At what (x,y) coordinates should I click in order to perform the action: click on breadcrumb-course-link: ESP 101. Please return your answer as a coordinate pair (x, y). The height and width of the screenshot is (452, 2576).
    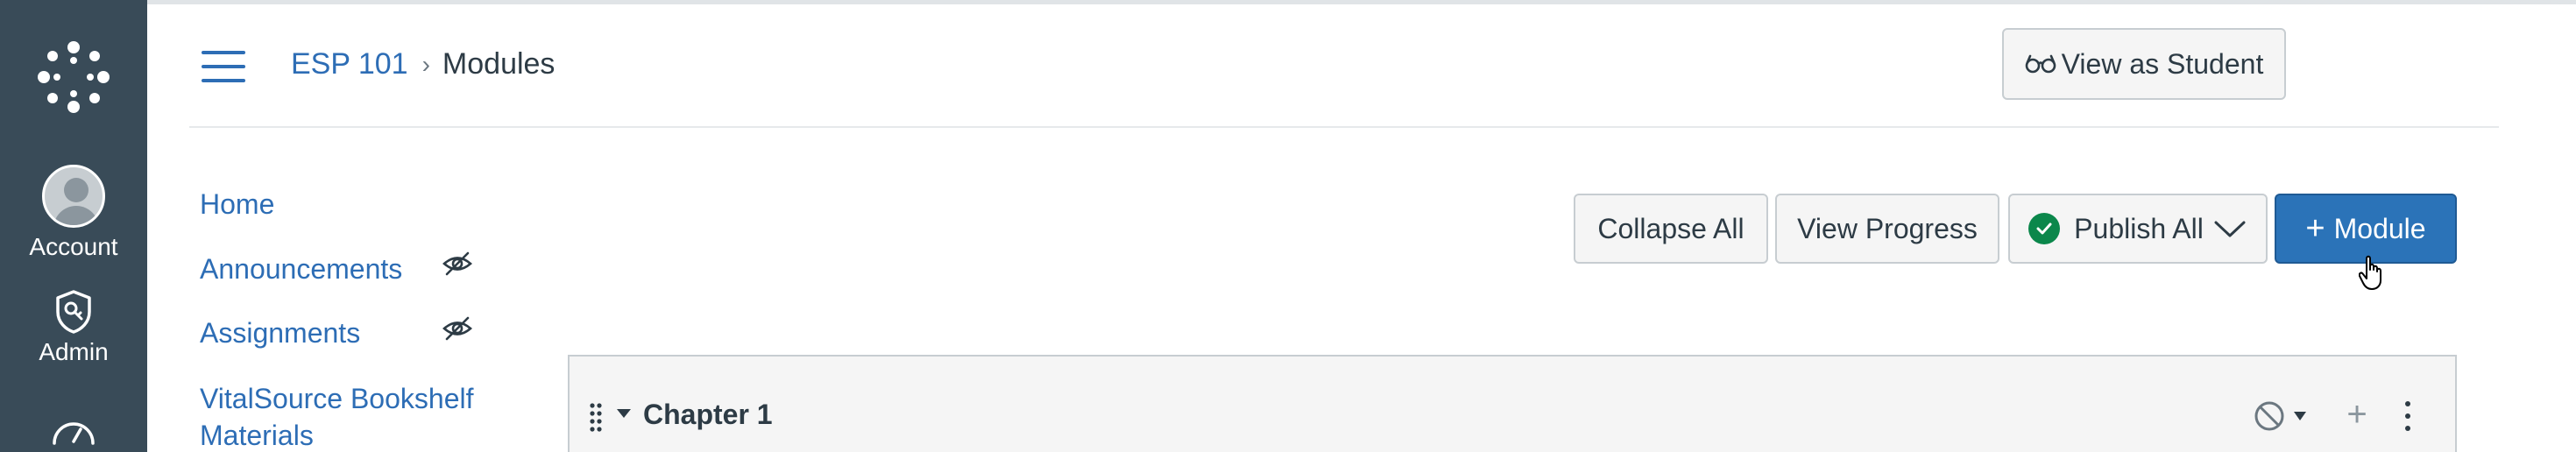
    Looking at the image, I should click on (349, 64).